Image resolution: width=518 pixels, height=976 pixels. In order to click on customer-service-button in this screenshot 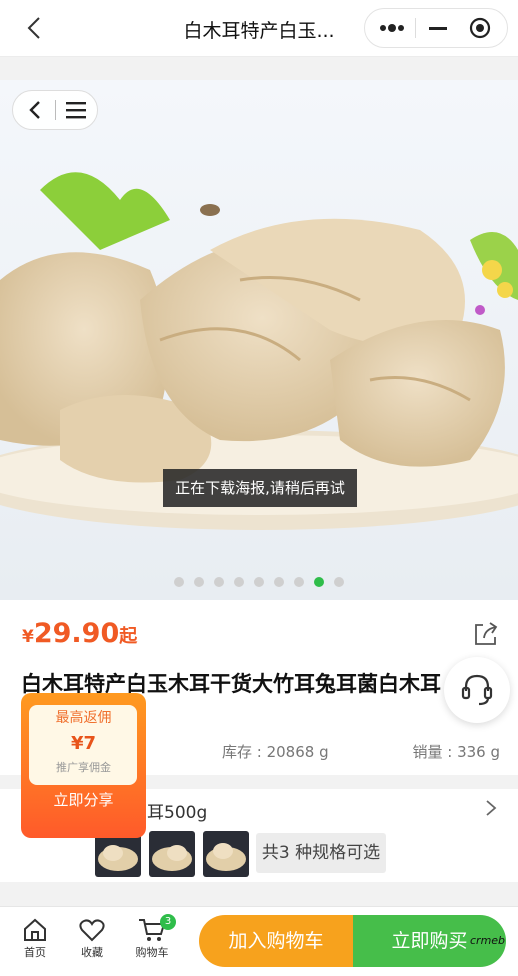, I will do `click(477, 690)`.